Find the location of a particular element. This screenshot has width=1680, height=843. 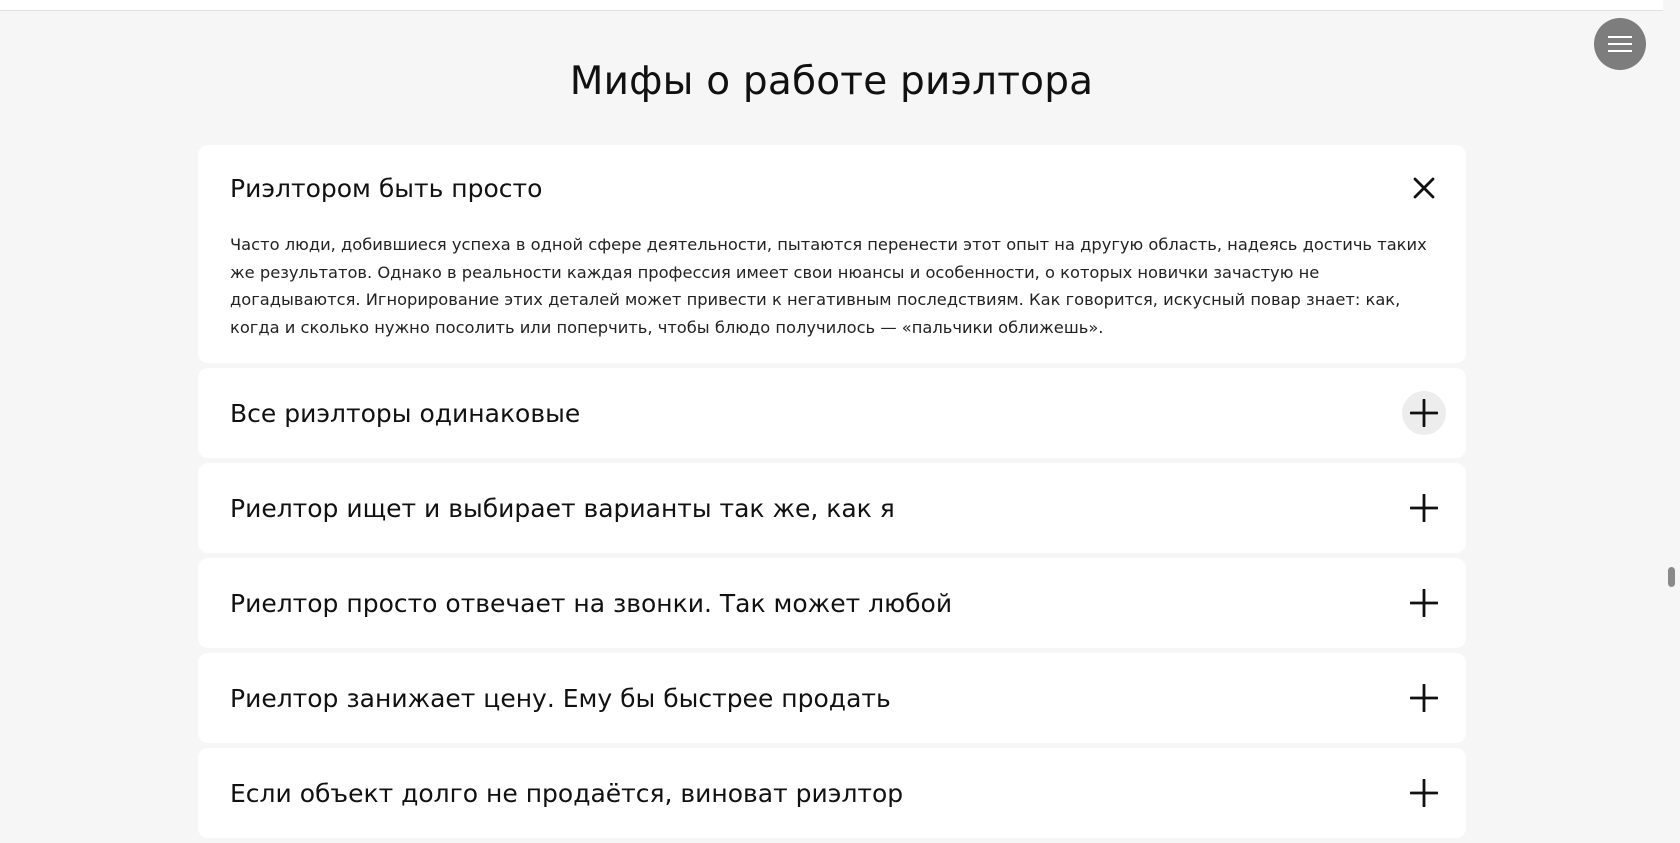

top-bar is located at coordinates (840, 5).